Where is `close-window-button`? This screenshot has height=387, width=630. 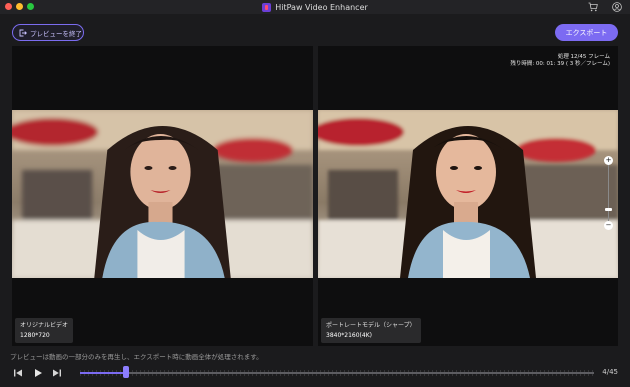 close-window-button is located at coordinates (8, 6).